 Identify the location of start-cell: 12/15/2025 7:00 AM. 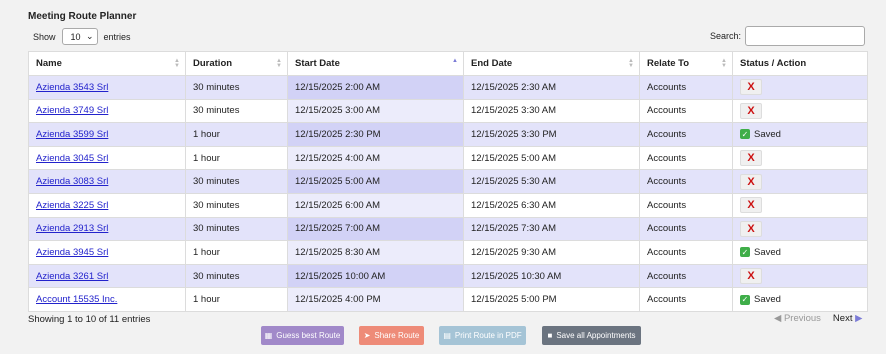
(375, 229).